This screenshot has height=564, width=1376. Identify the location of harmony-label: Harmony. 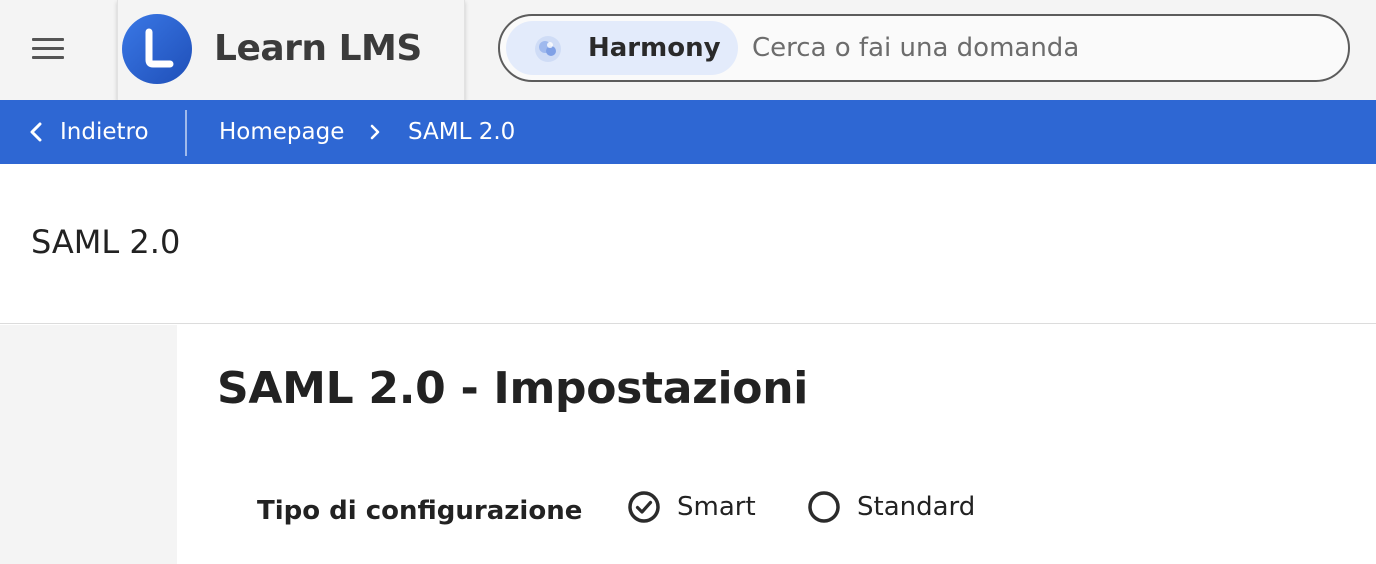
(654, 48).